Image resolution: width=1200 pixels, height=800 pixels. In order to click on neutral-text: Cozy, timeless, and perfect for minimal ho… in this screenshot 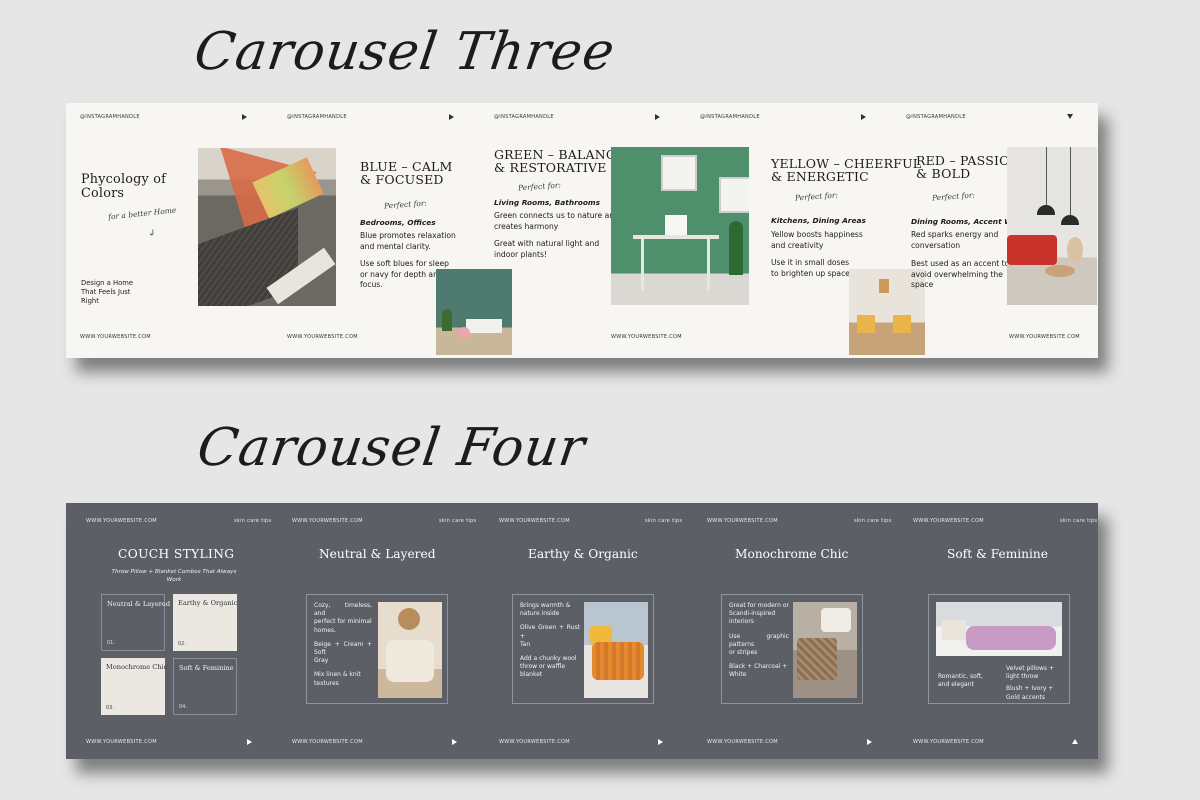, I will do `click(343, 644)`.